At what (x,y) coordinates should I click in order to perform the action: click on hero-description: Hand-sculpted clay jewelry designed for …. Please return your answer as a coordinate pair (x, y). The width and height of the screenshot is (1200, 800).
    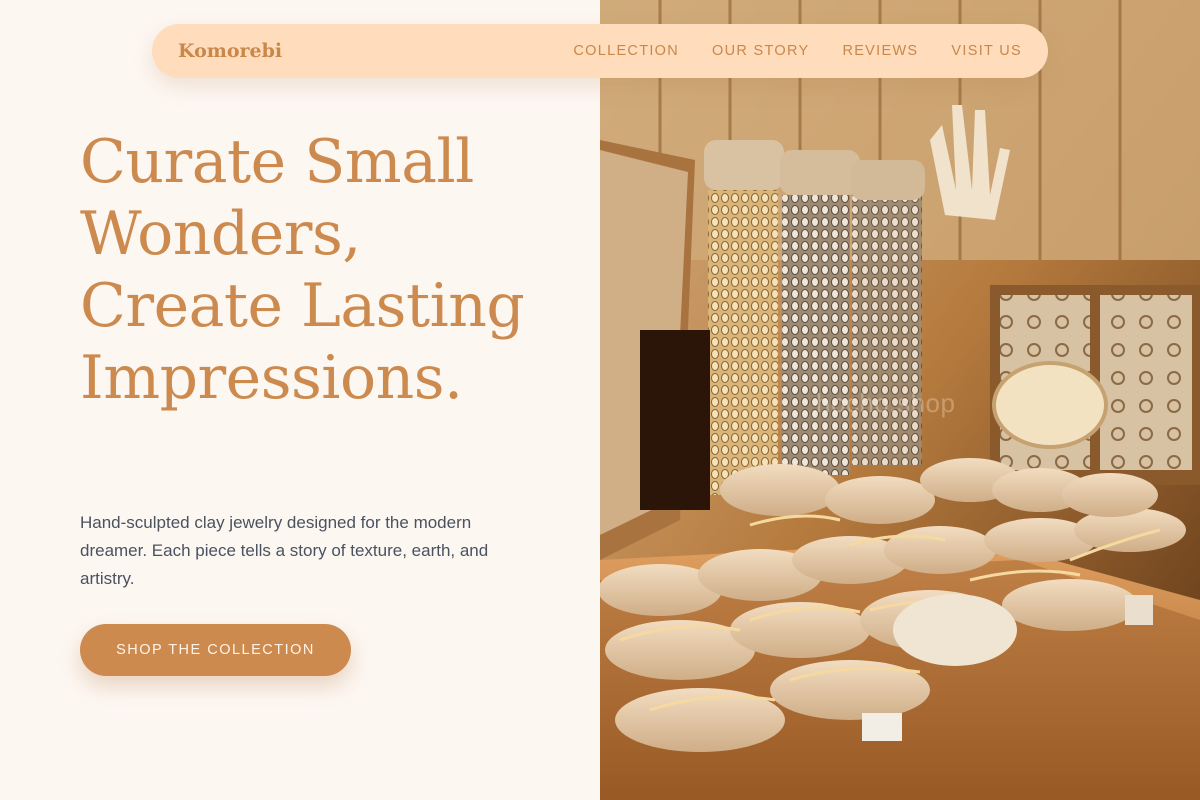
    Looking at the image, I should click on (284, 550).